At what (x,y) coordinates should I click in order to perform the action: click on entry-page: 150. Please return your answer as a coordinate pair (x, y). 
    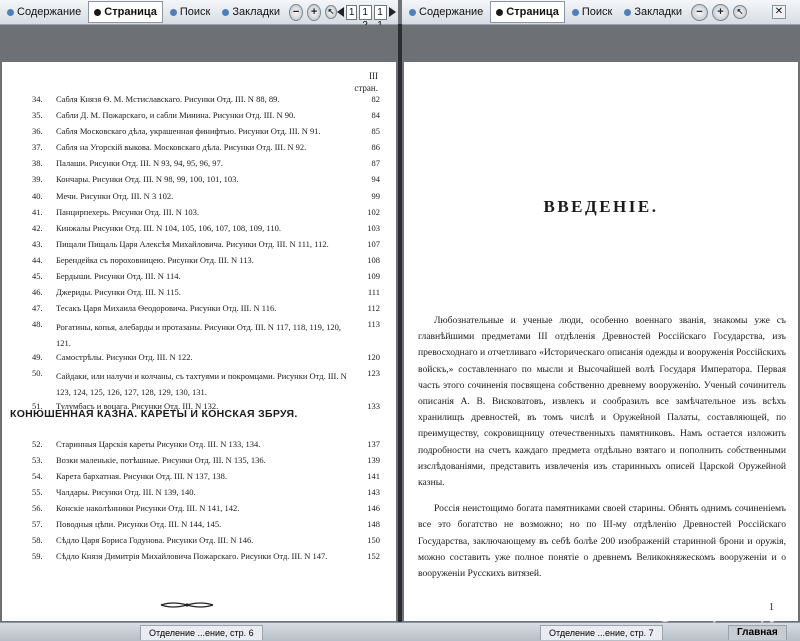
    Looking at the image, I should click on (373, 540).